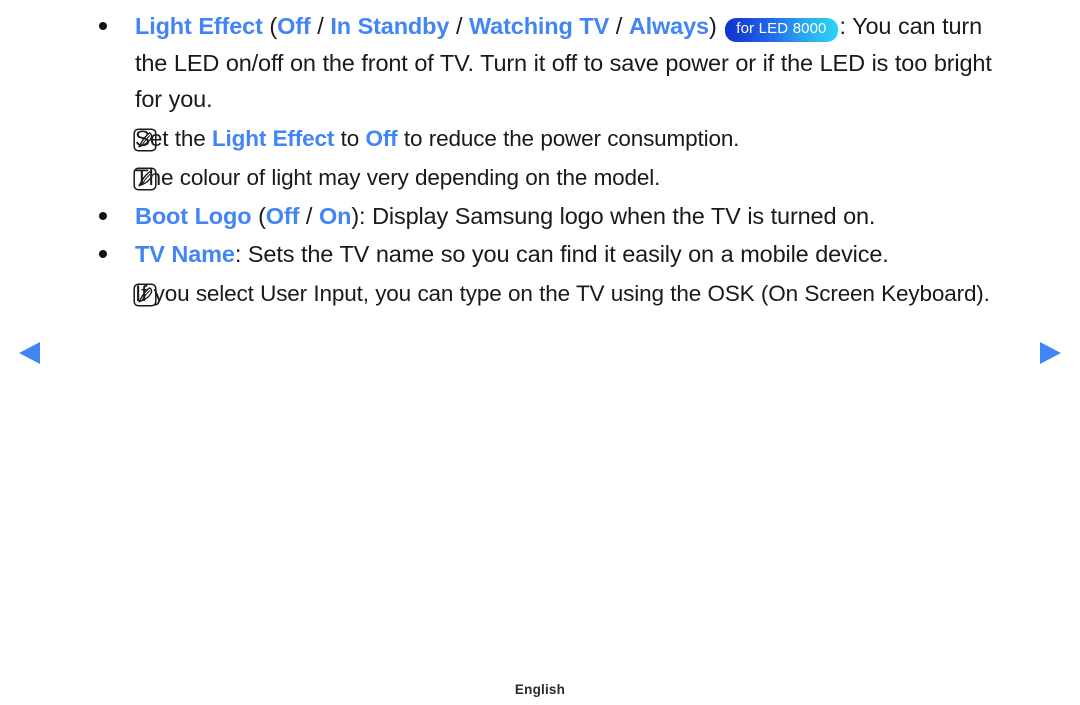 This screenshot has width=1080, height=705. I want to click on model-badge: for LED 8000, so click(781, 30).